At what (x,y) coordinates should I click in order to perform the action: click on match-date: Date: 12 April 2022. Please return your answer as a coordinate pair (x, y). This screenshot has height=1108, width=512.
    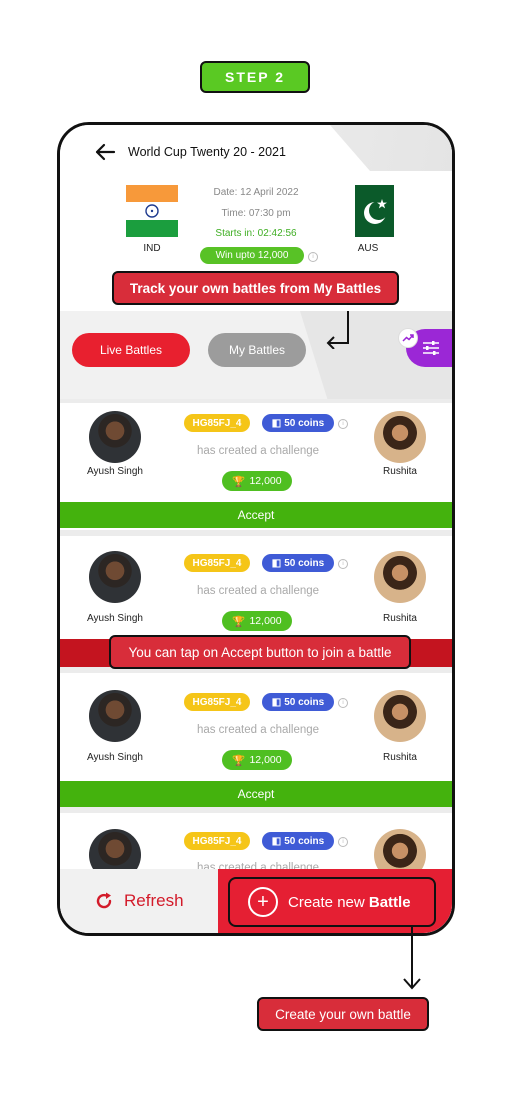
    Looking at the image, I should click on (256, 192).